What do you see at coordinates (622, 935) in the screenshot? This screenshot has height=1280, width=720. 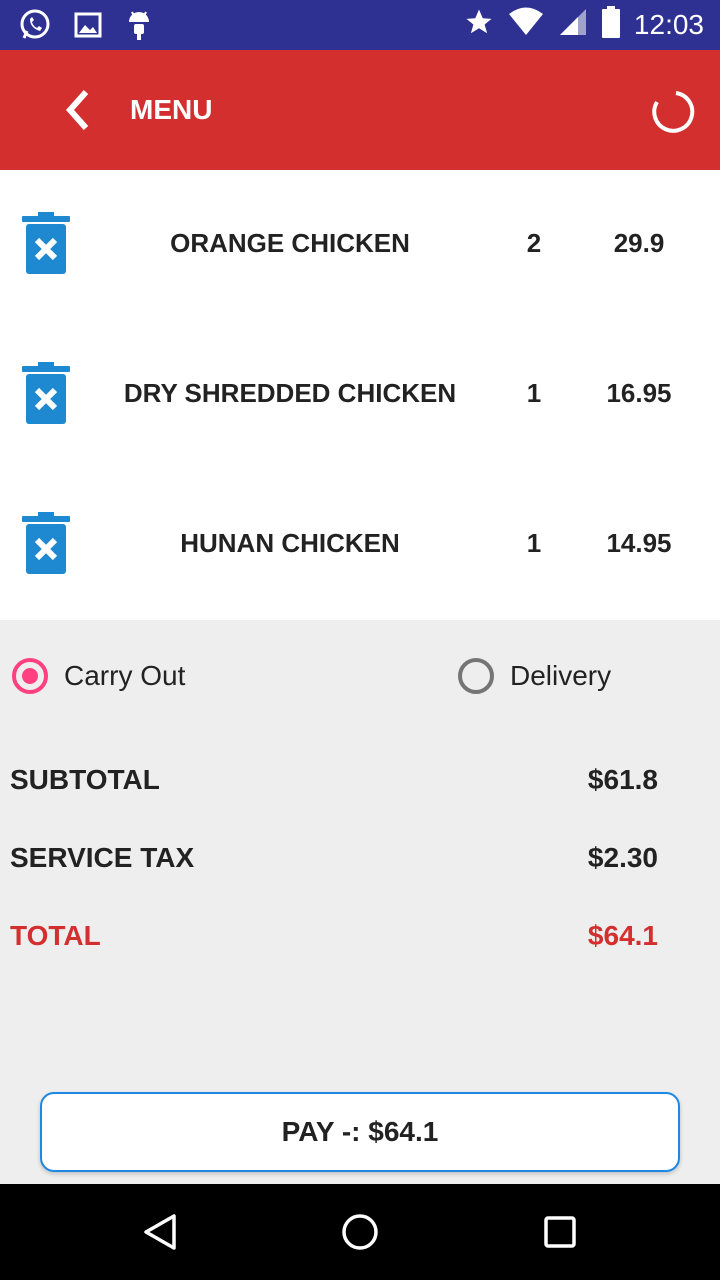 I see `total-value: $64.1` at bounding box center [622, 935].